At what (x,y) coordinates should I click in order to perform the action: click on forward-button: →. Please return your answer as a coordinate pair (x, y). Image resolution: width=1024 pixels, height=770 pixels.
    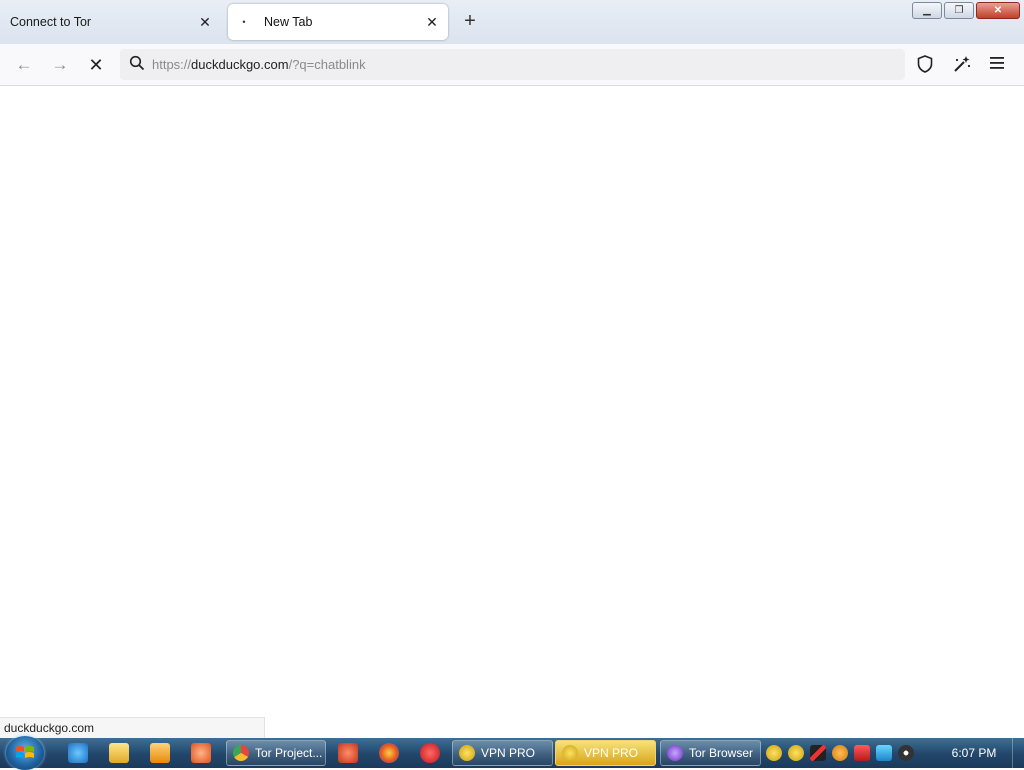
    Looking at the image, I should click on (60, 65).